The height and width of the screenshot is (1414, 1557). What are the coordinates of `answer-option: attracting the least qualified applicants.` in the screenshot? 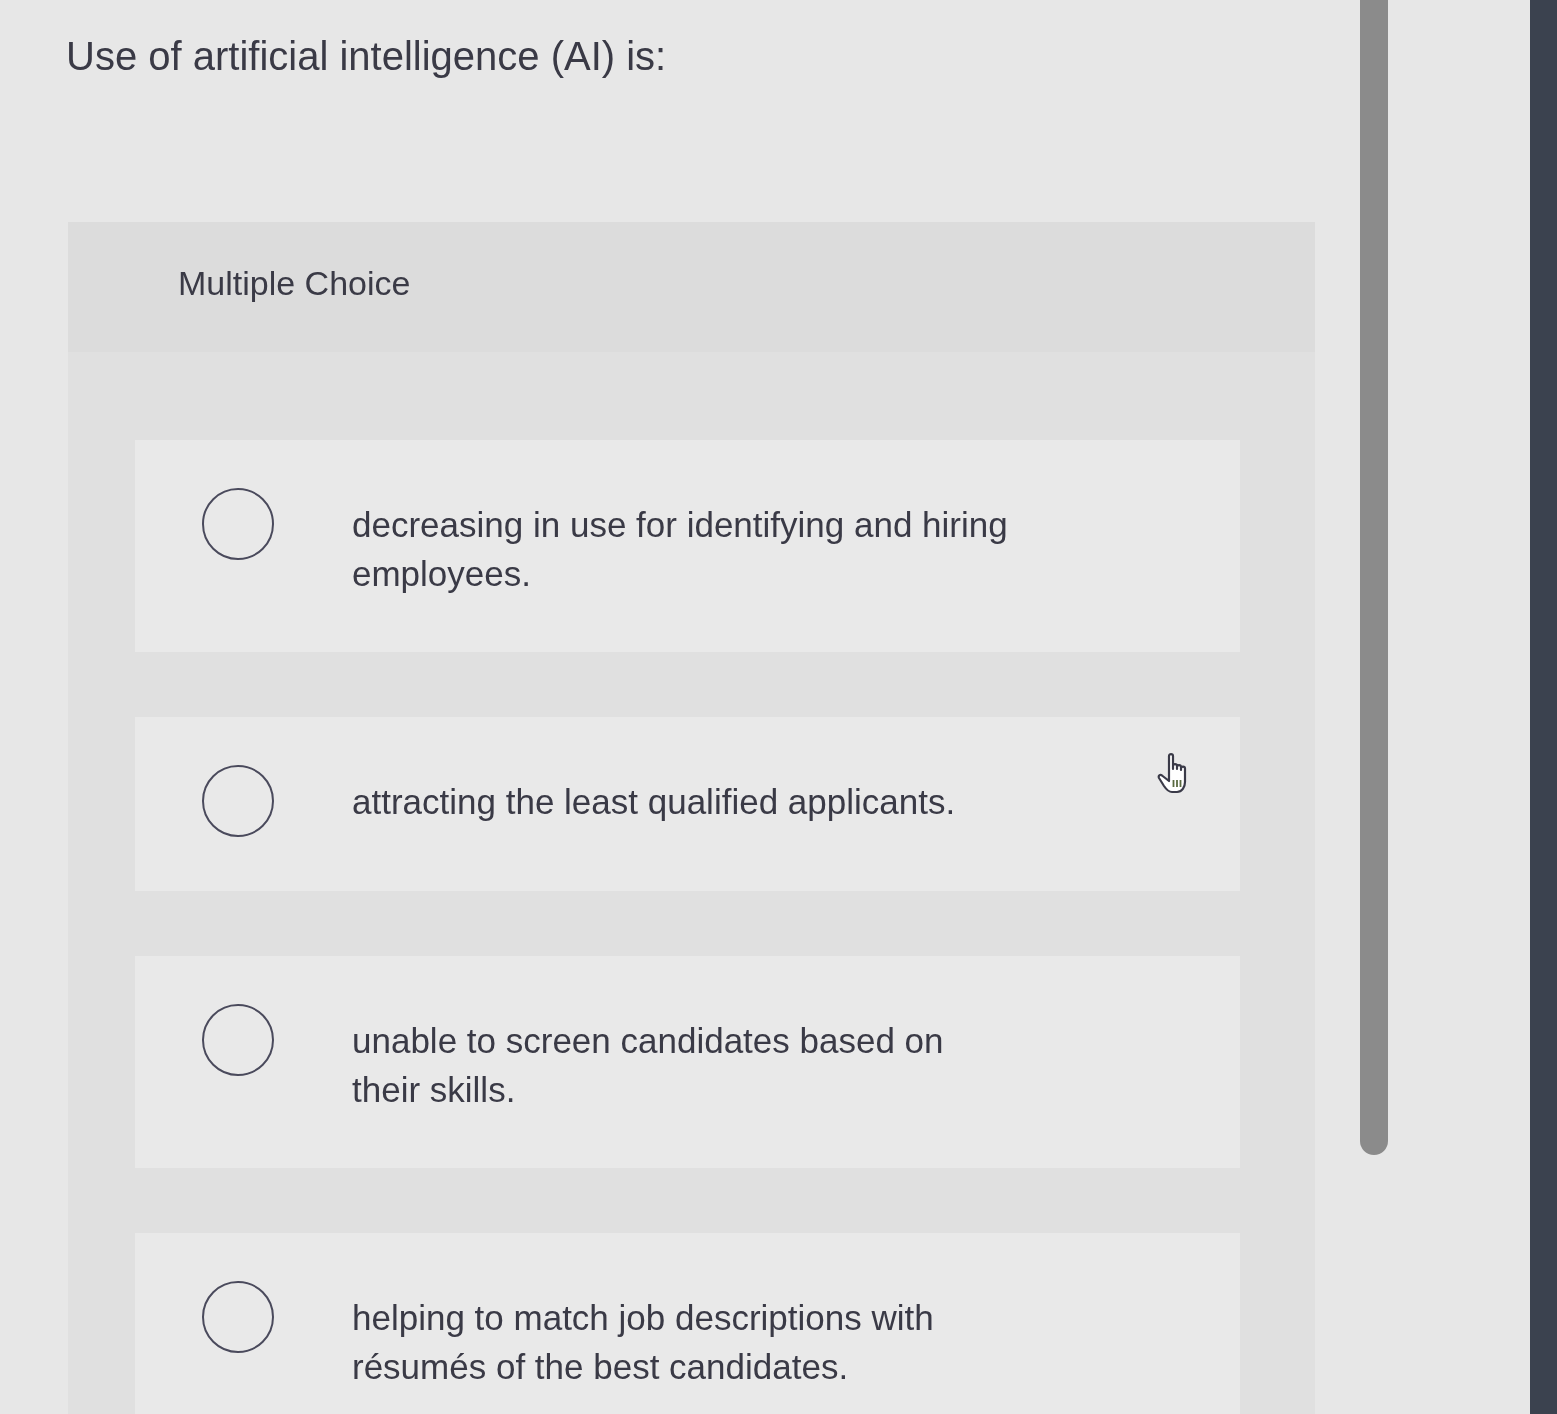 It's located at (687, 804).